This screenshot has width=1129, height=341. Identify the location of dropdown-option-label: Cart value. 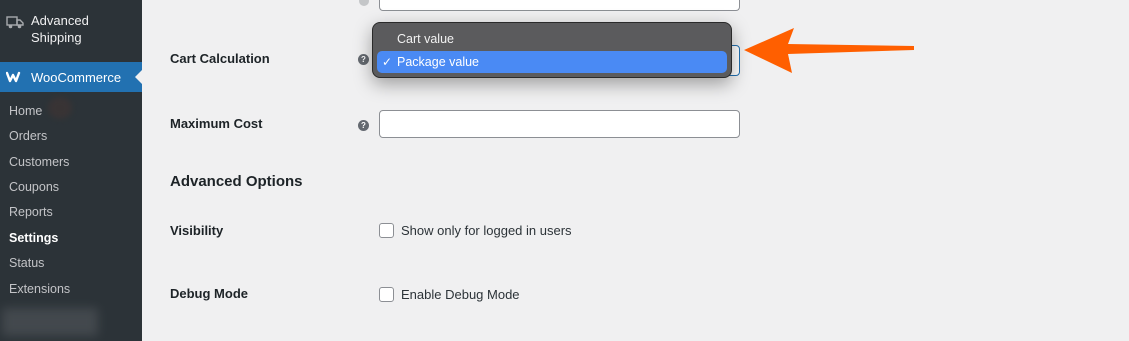
(425, 39).